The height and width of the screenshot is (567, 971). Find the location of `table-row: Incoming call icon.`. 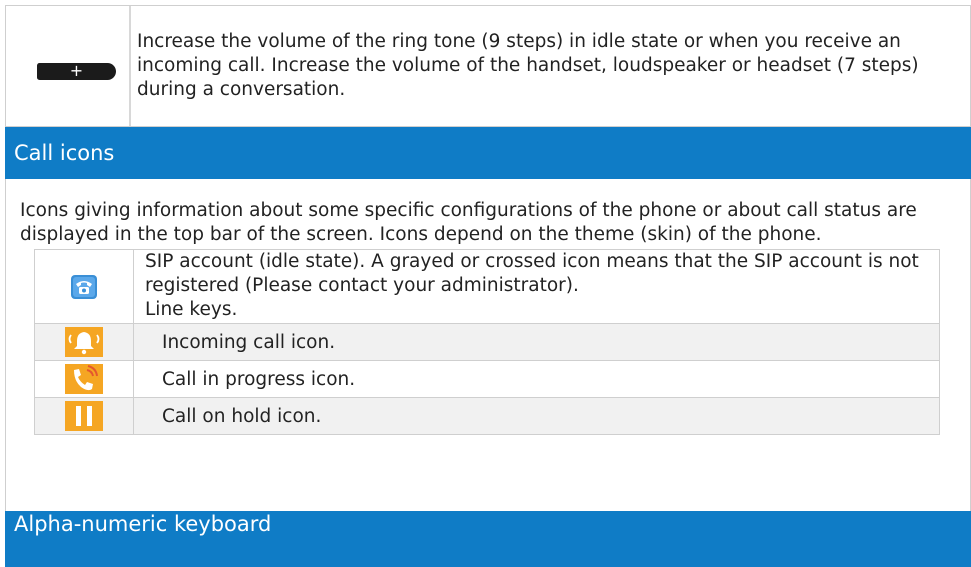

table-row: Incoming call icon. is located at coordinates (487, 342).